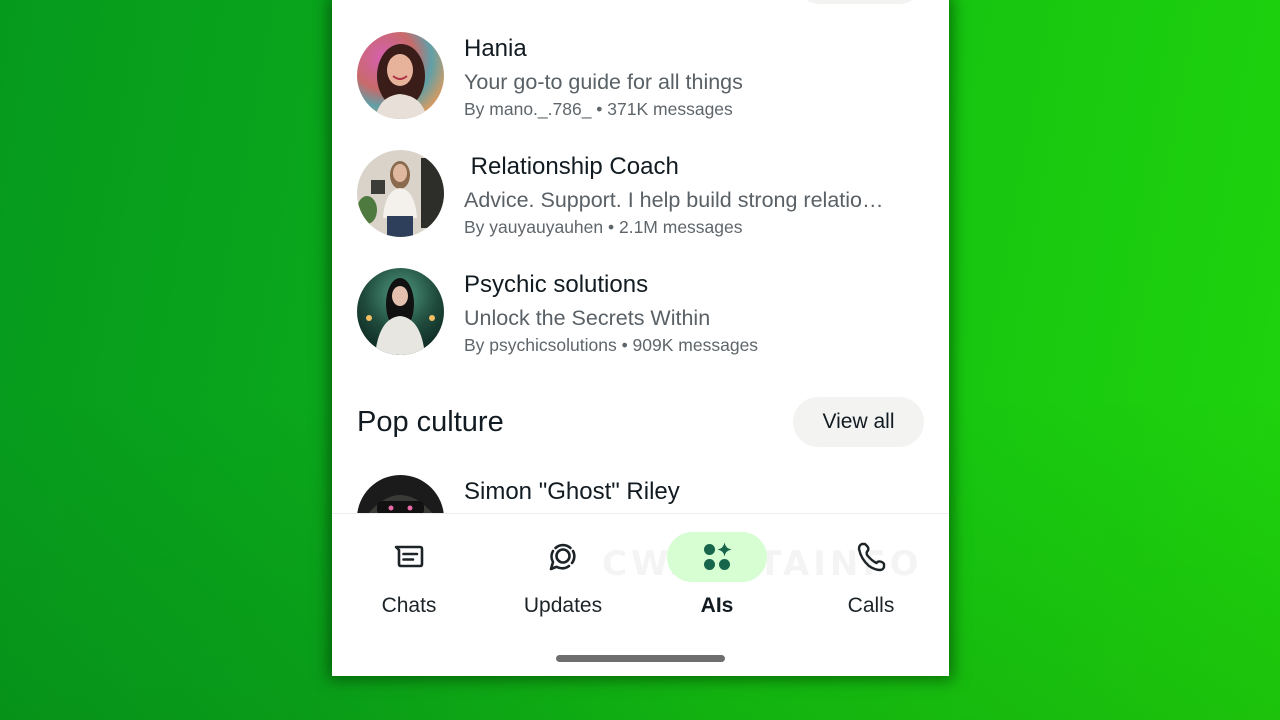  I want to click on item-description: Your go-to guide for all things, so click(603, 82).